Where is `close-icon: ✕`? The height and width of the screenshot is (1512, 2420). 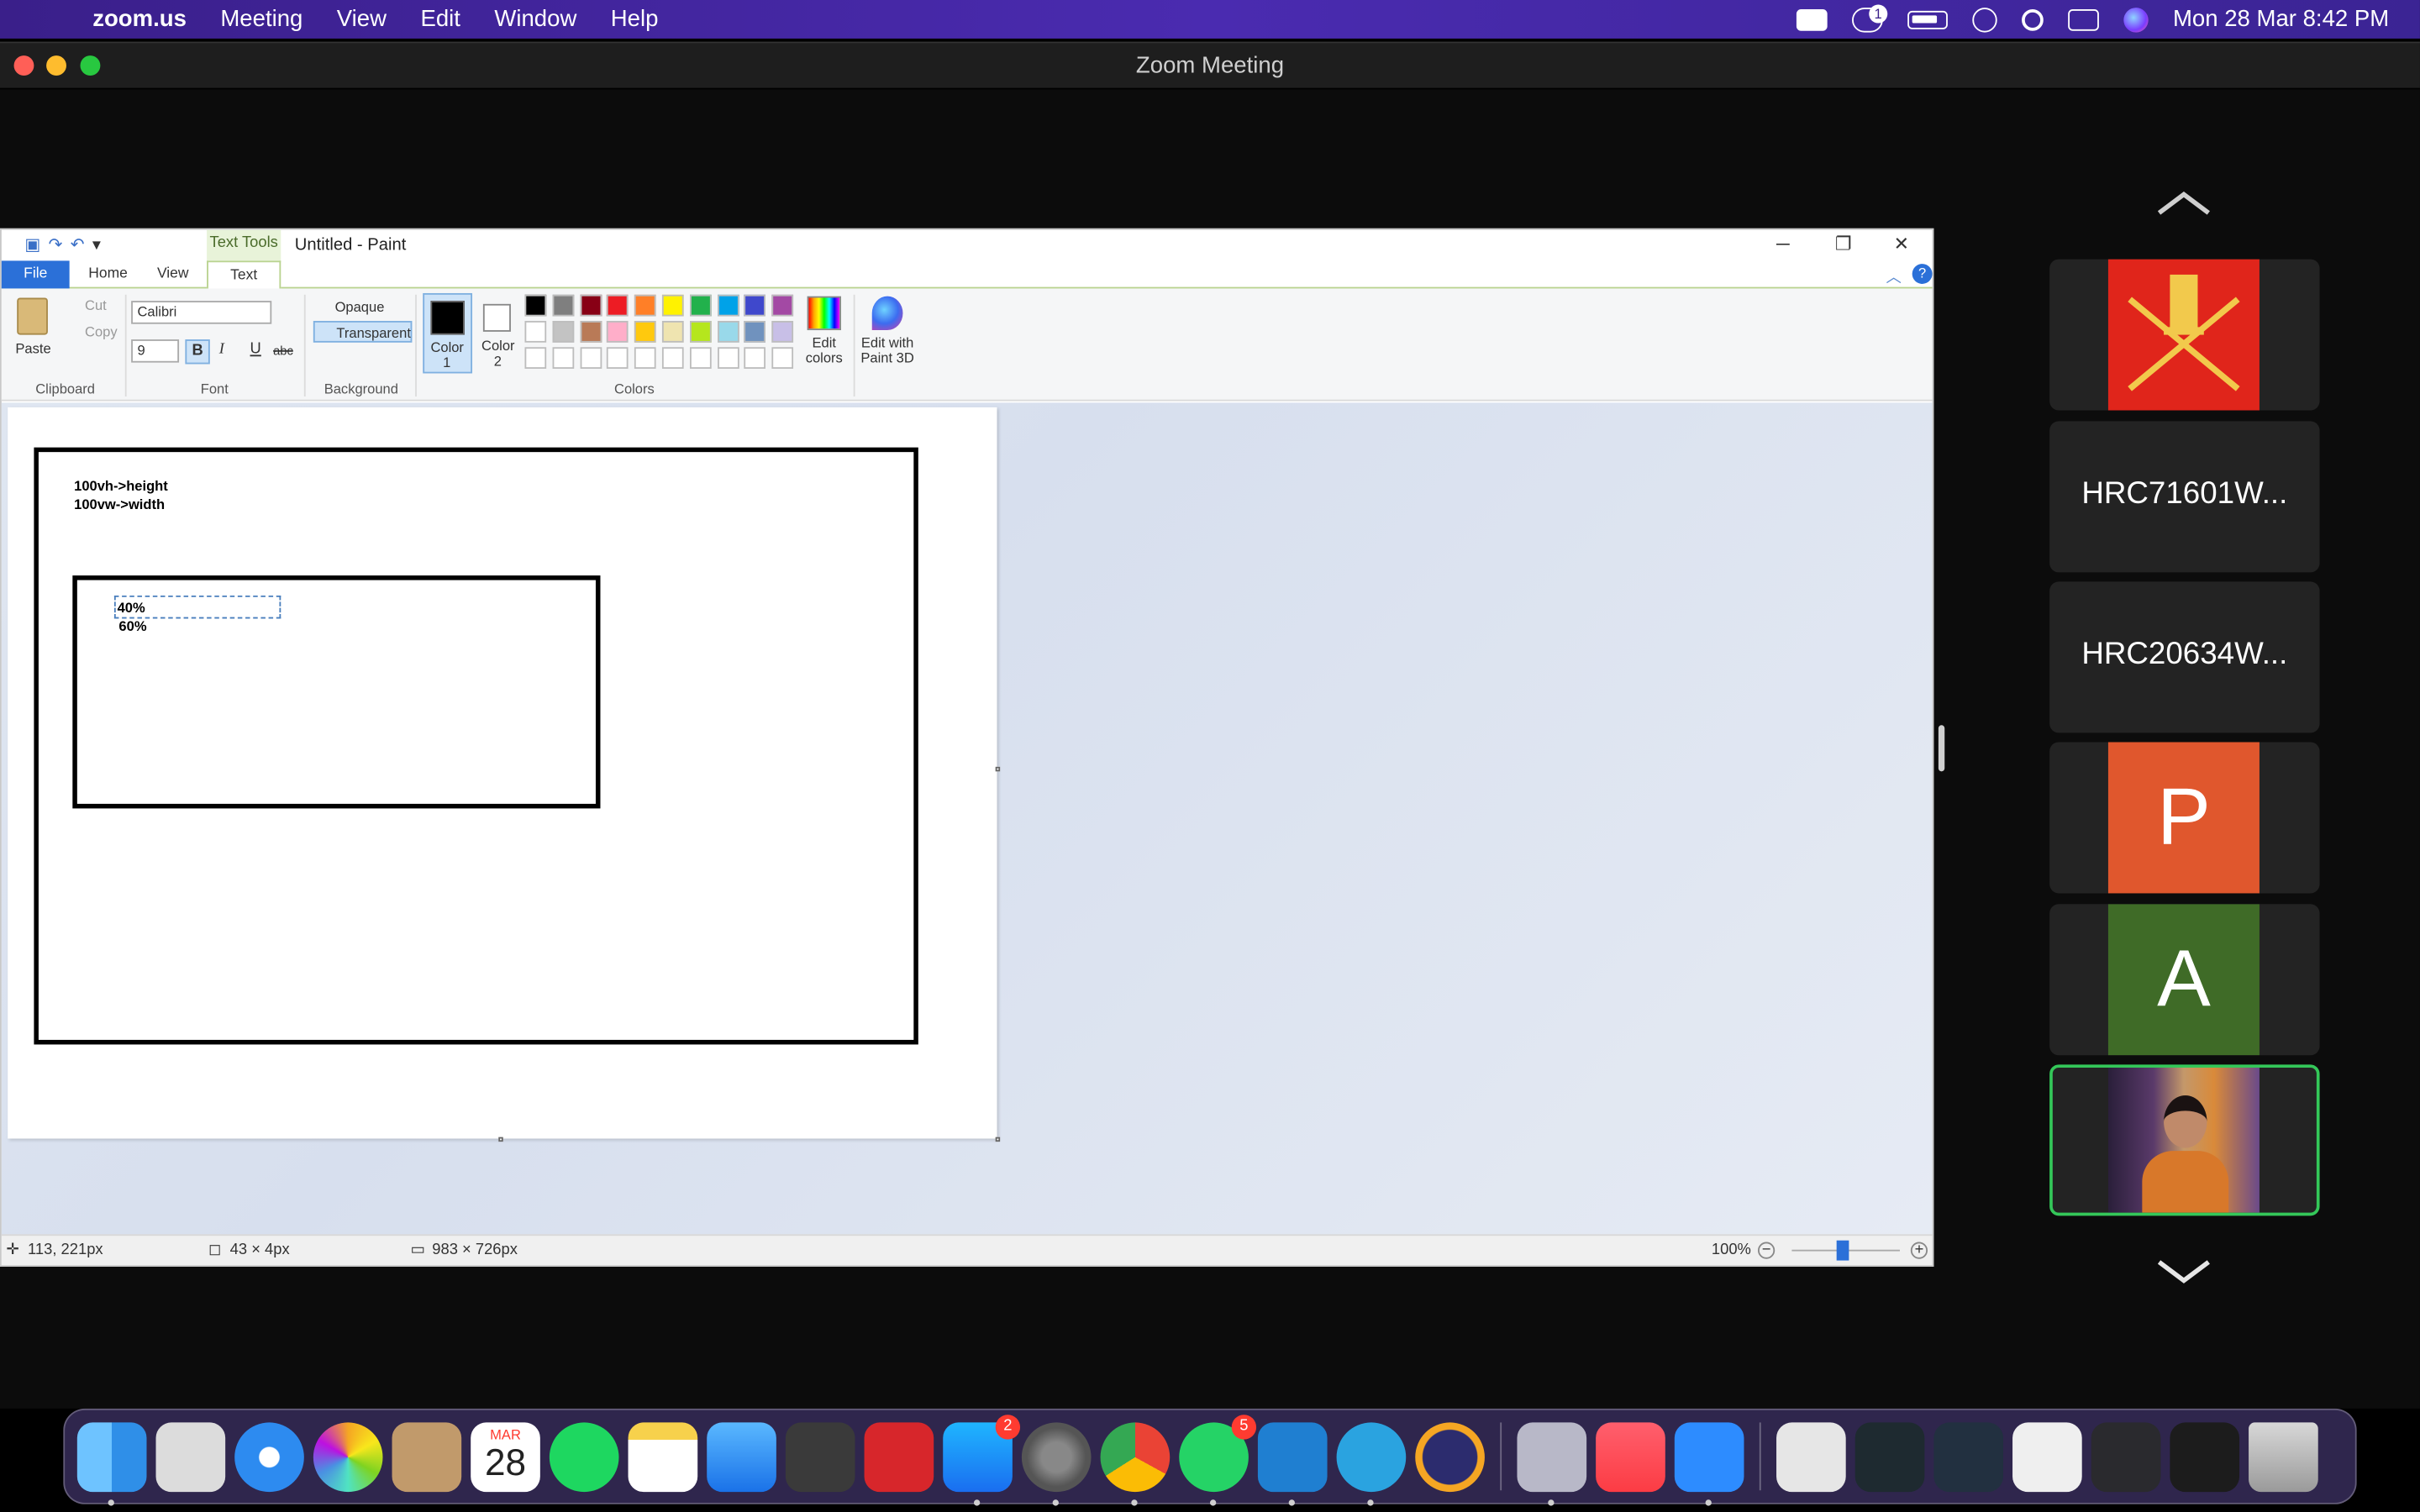
close-icon: ✕ is located at coordinates (1902, 244).